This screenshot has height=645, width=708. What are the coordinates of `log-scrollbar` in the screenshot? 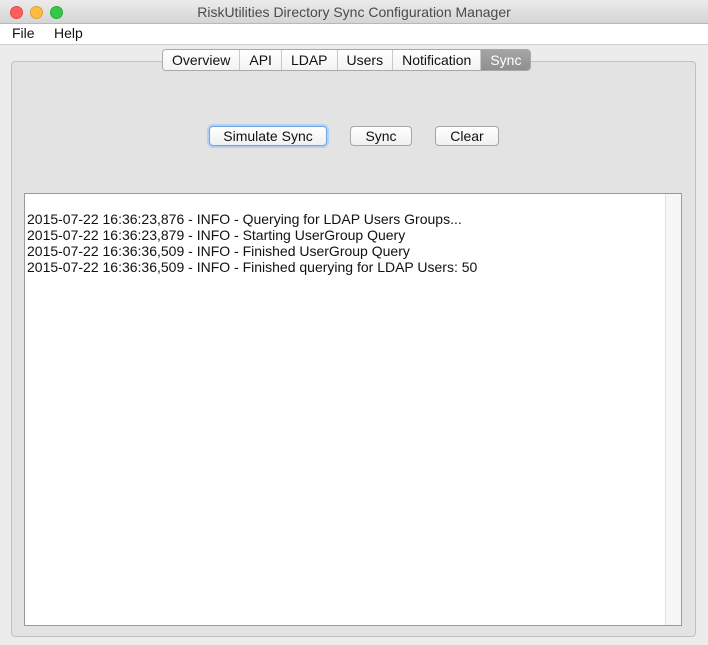 It's located at (673, 409).